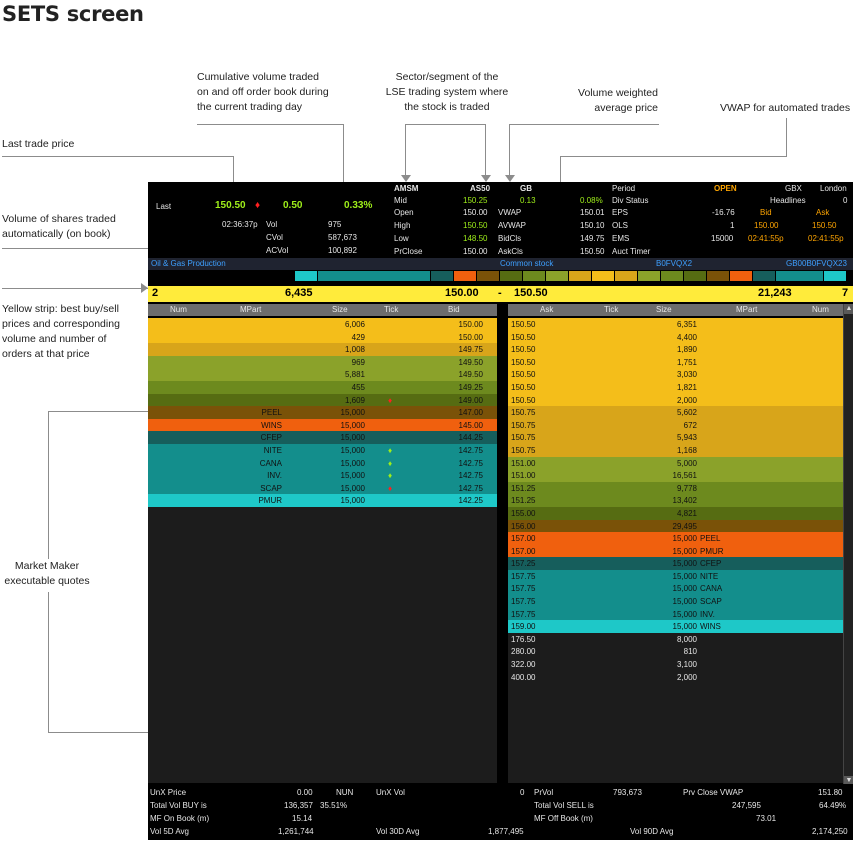  I want to click on ols-label: OLS, so click(620, 225).